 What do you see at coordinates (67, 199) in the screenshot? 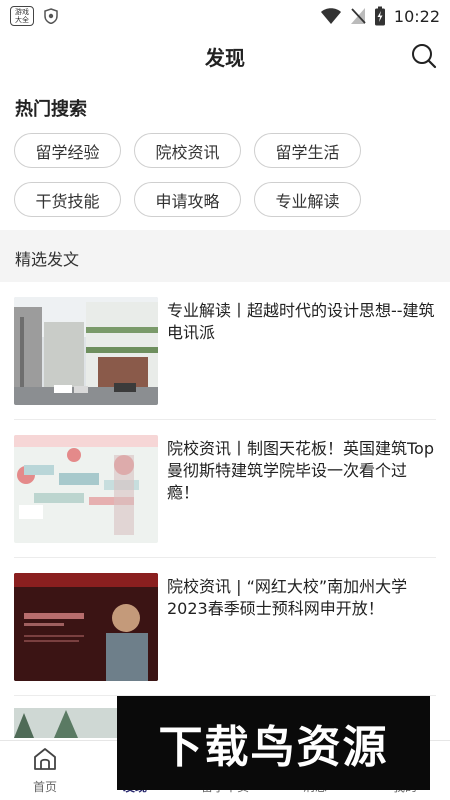
I see `tag-chip: 干货技能` at bounding box center [67, 199].